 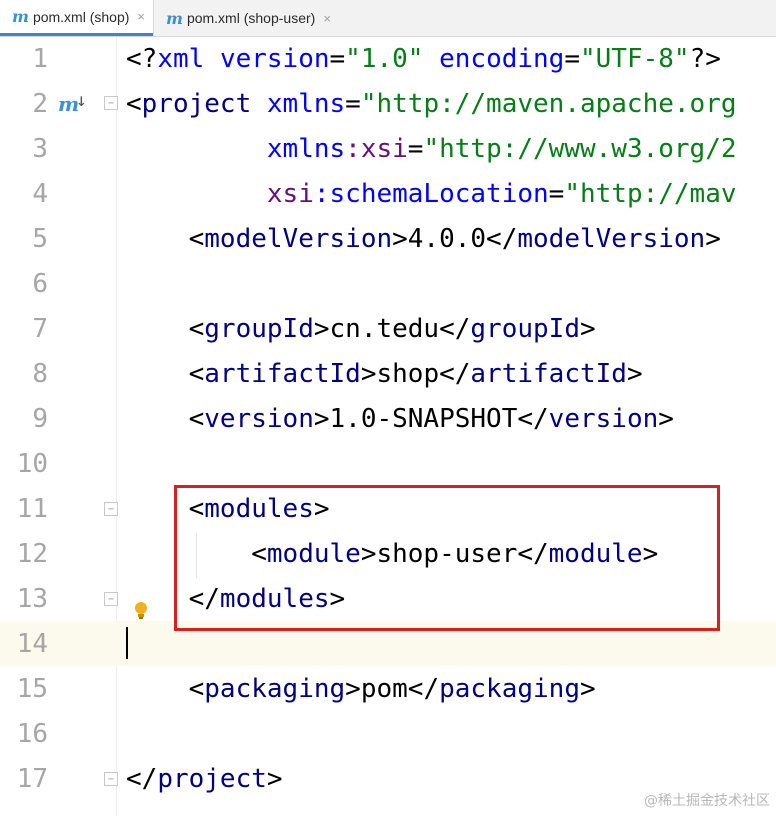 What do you see at coordinates (127, 643) in the screenshot?
I see `text-caret` at bounding box center [127, 643].